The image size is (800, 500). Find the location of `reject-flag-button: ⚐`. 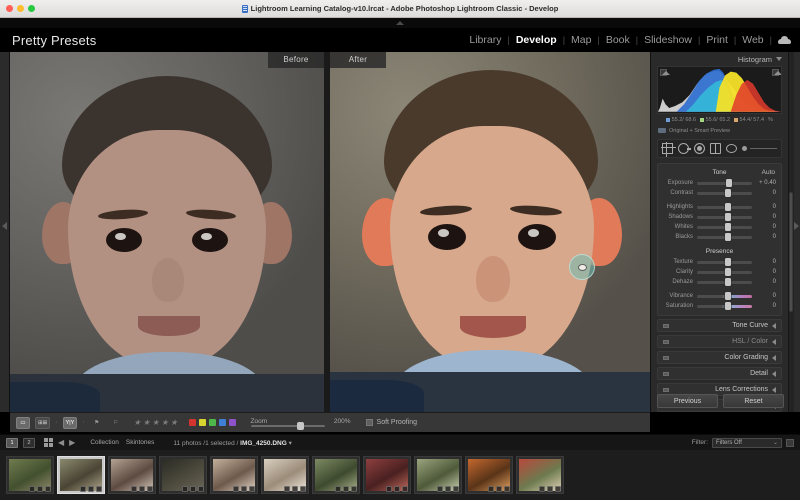

reject-flag-button: ⚐ is located at coordinates (116, 423).